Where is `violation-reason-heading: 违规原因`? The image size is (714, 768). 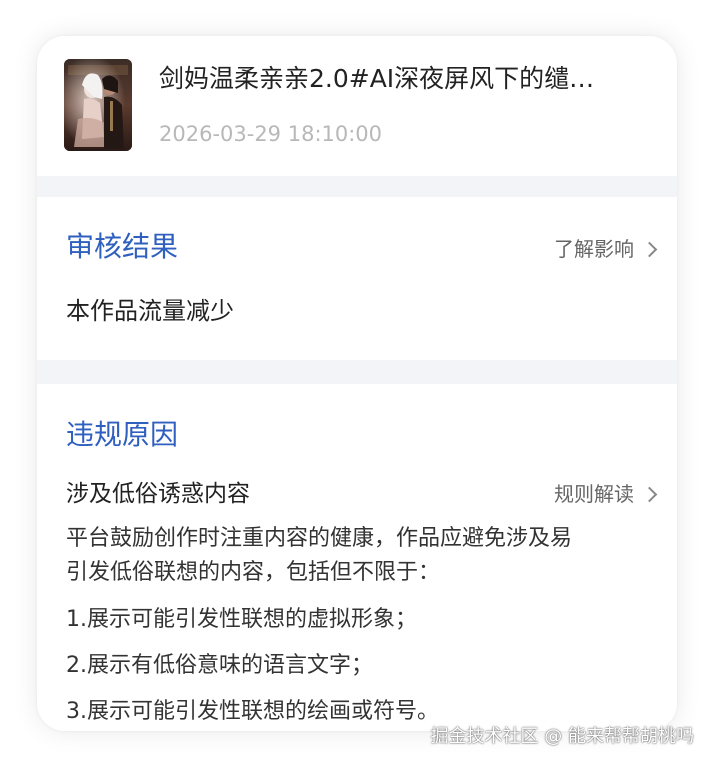 violation-reason-heading: 违规原因 is located at coordinates (122, 434).